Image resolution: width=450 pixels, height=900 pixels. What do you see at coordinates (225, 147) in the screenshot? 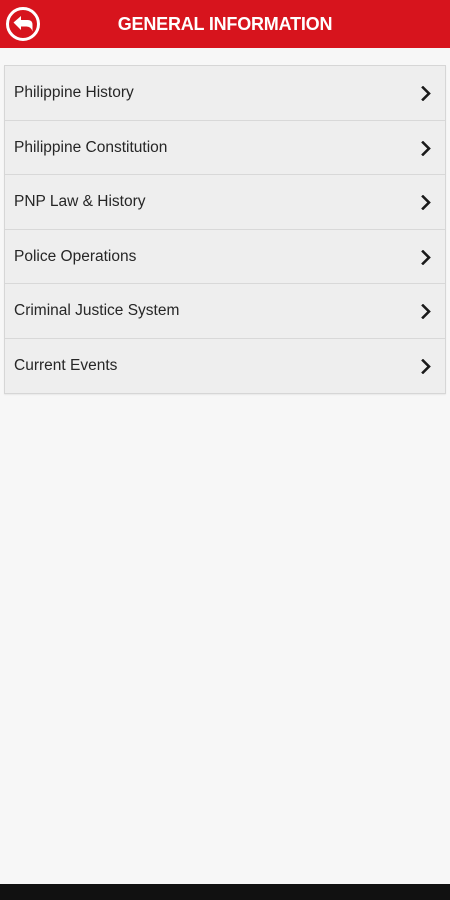
I see `menu-item-philippine-constitution: Philippine Constitution` at bounding box center [225, 147].